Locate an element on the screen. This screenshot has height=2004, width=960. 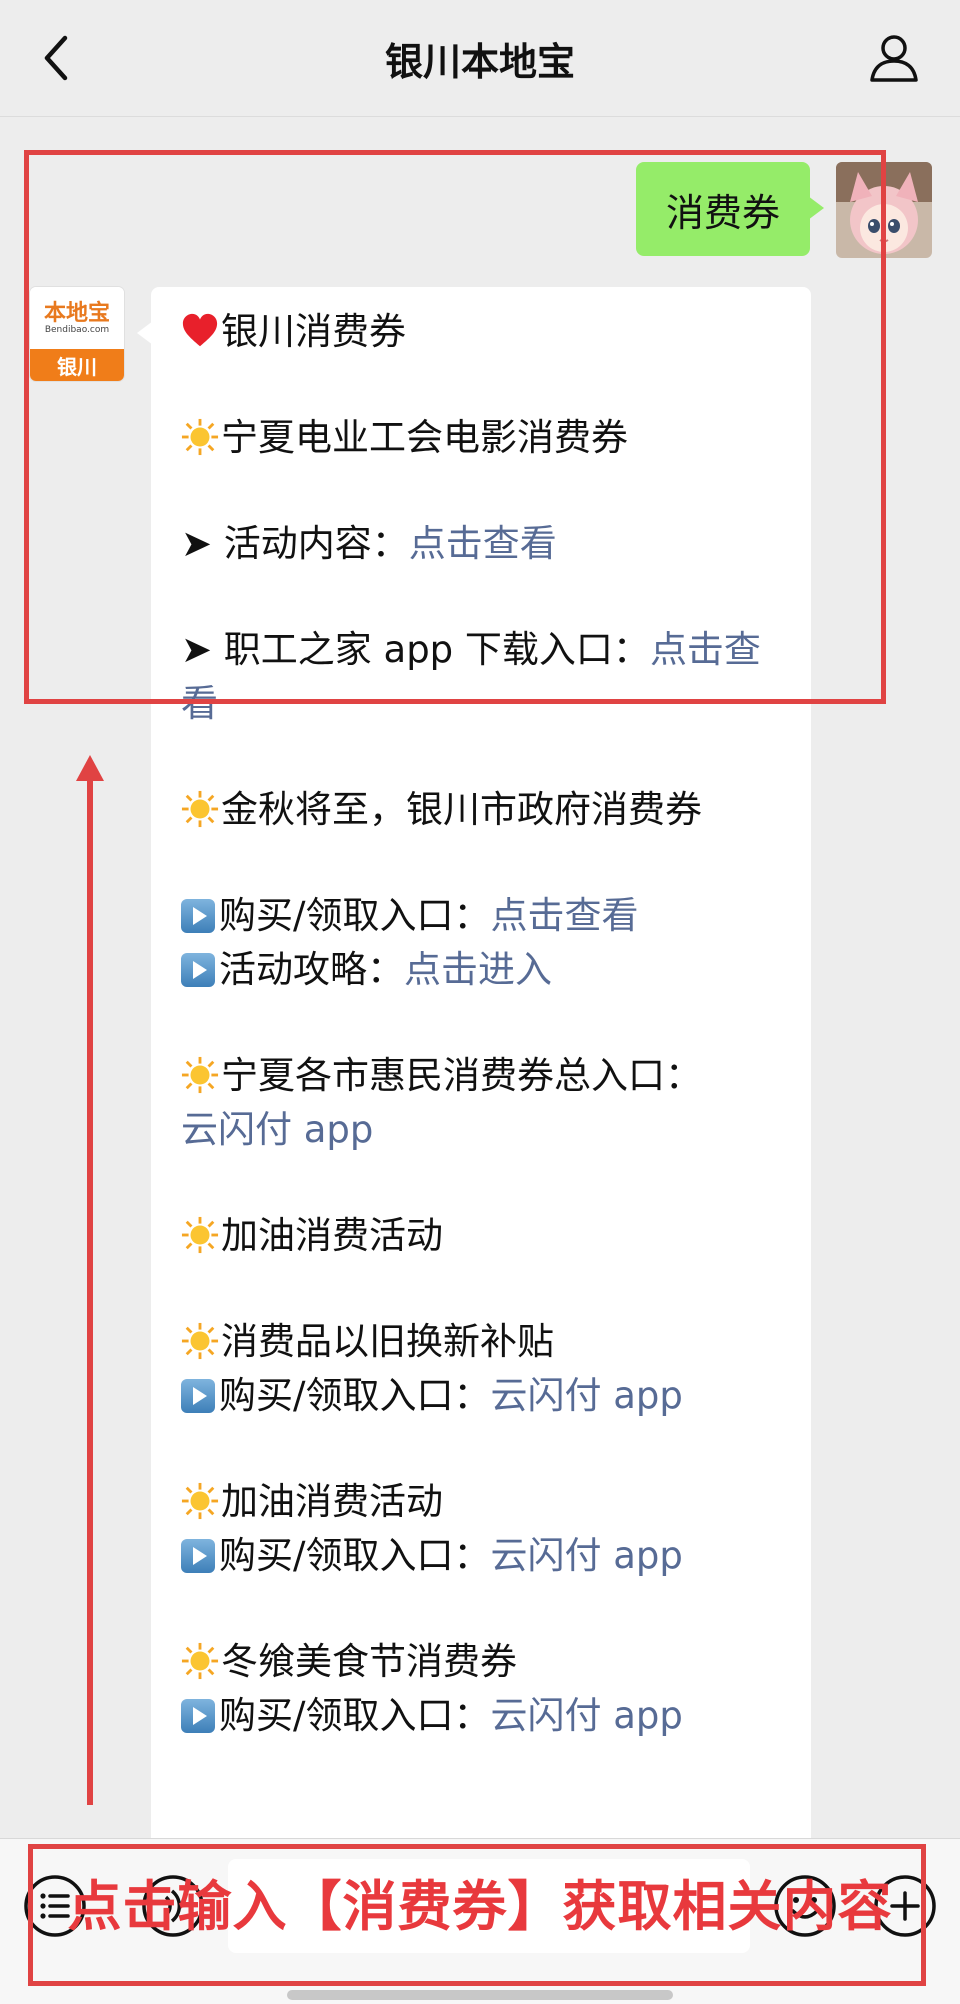
message-input is located at coordinates (489, 1906).